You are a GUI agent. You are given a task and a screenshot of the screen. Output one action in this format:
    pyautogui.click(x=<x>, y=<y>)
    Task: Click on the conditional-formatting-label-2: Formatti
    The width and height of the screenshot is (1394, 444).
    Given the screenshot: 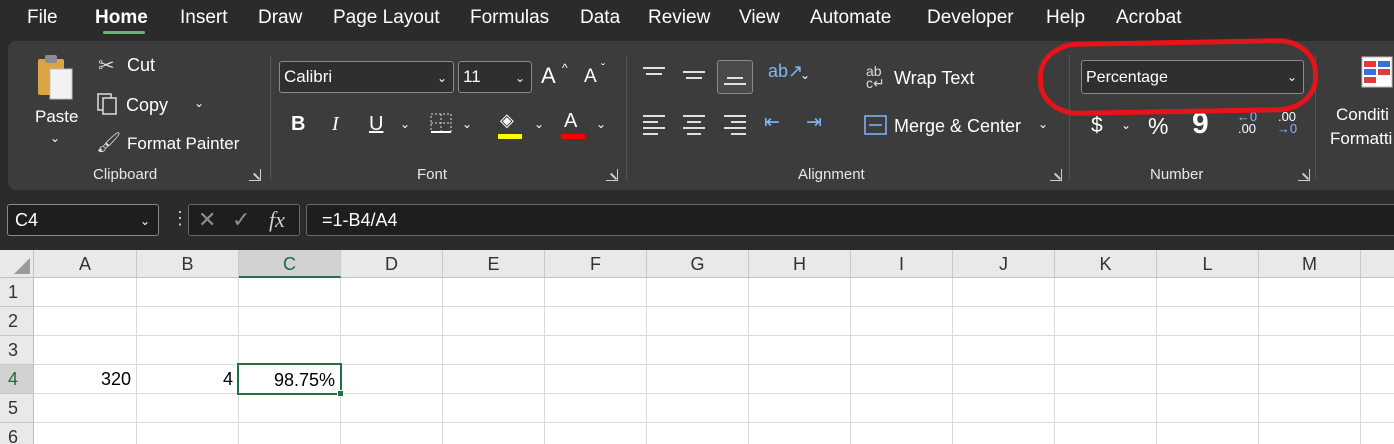 What is the action you would take?
    pyautogui.click(x=1361, y=138)
    